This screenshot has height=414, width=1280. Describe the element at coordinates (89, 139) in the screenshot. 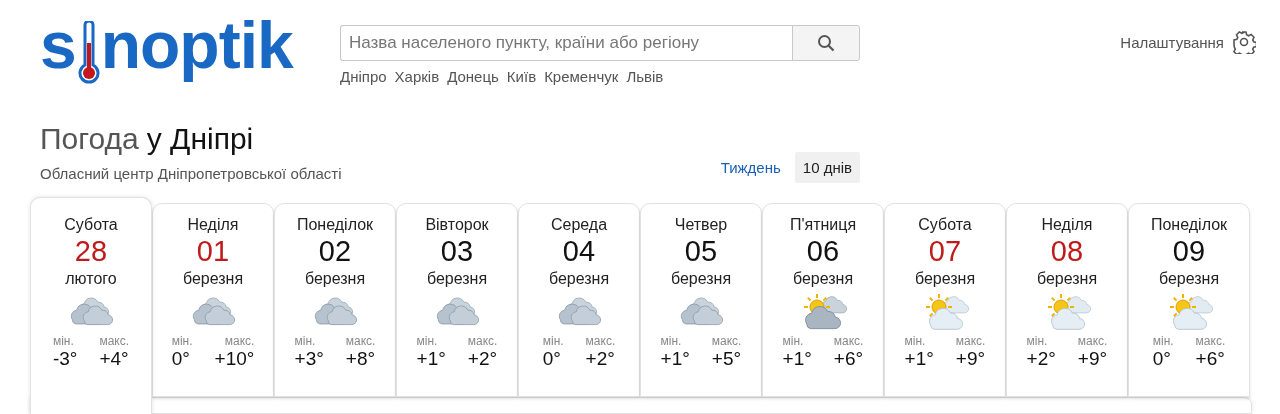

I see `page-title: Погода` at that location.